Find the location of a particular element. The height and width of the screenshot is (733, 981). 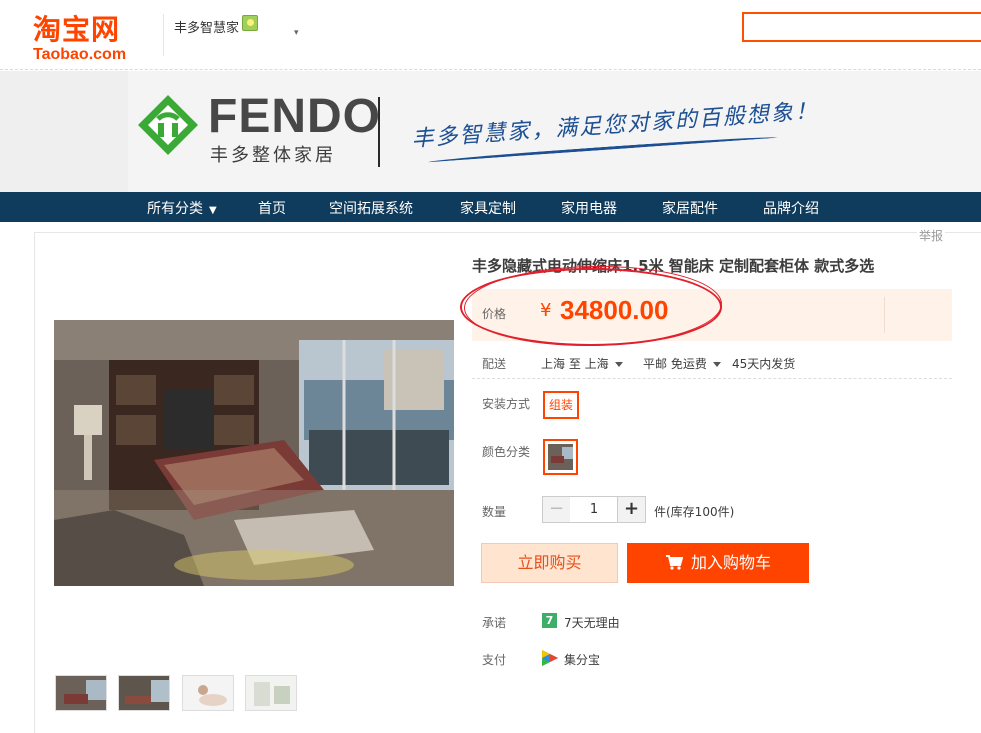

shop-name: 丰多智慧家 is located at coordinates (206, 26).